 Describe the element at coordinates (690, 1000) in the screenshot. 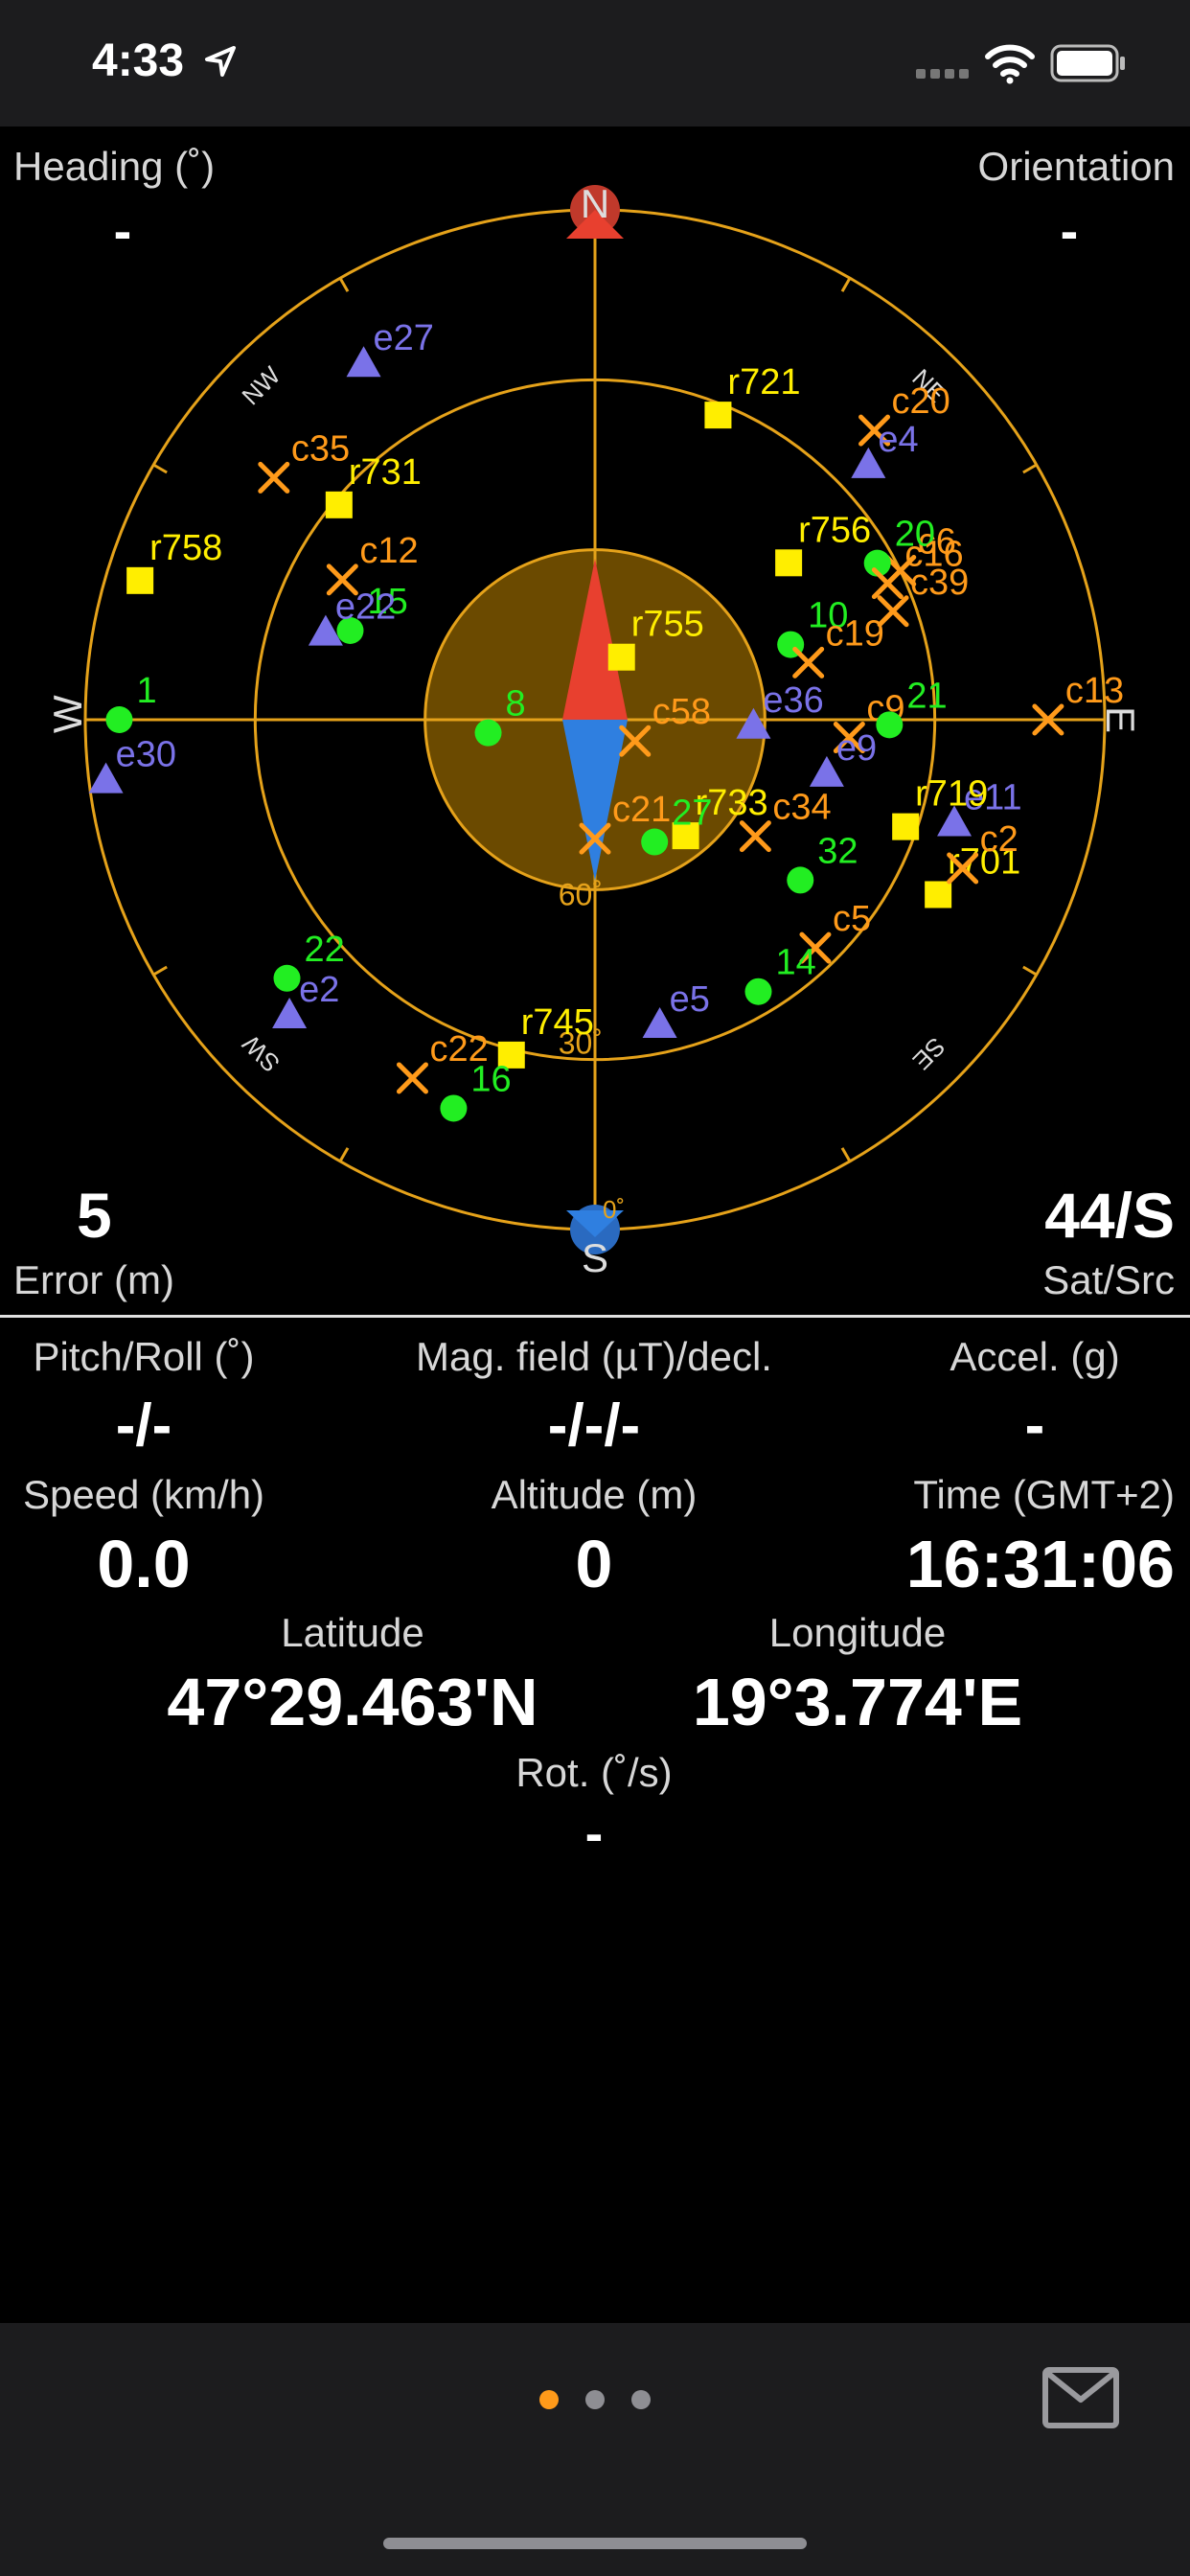

I see `satellite-label: e5` at that location.